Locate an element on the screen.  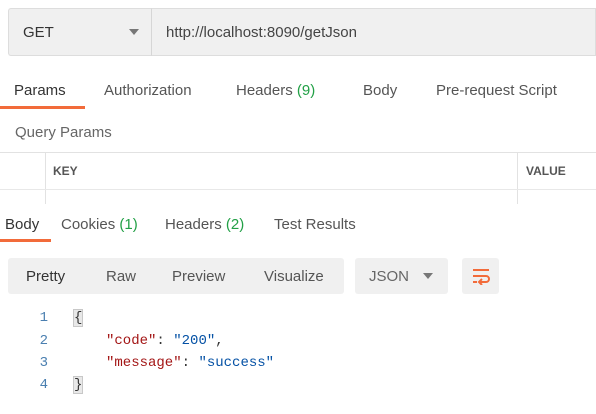
json-trail: , is located at coordinates (219, 341).